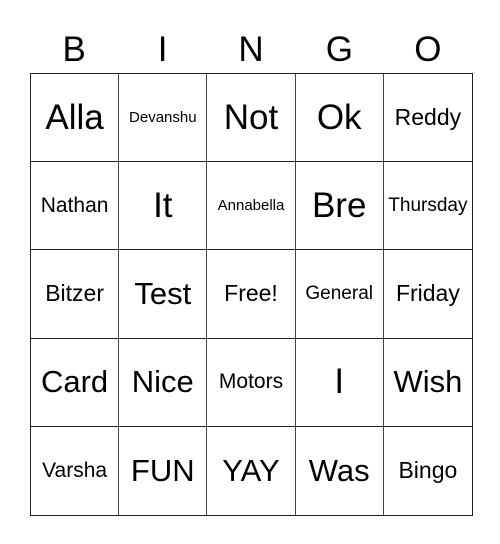 Image resolution: width=500 pixels, height=544 pixels. What do you see at coordinates (163, 118) in the screenshot?
I see `bingo-cell: Devanshu` at bounding box center [163, 118].